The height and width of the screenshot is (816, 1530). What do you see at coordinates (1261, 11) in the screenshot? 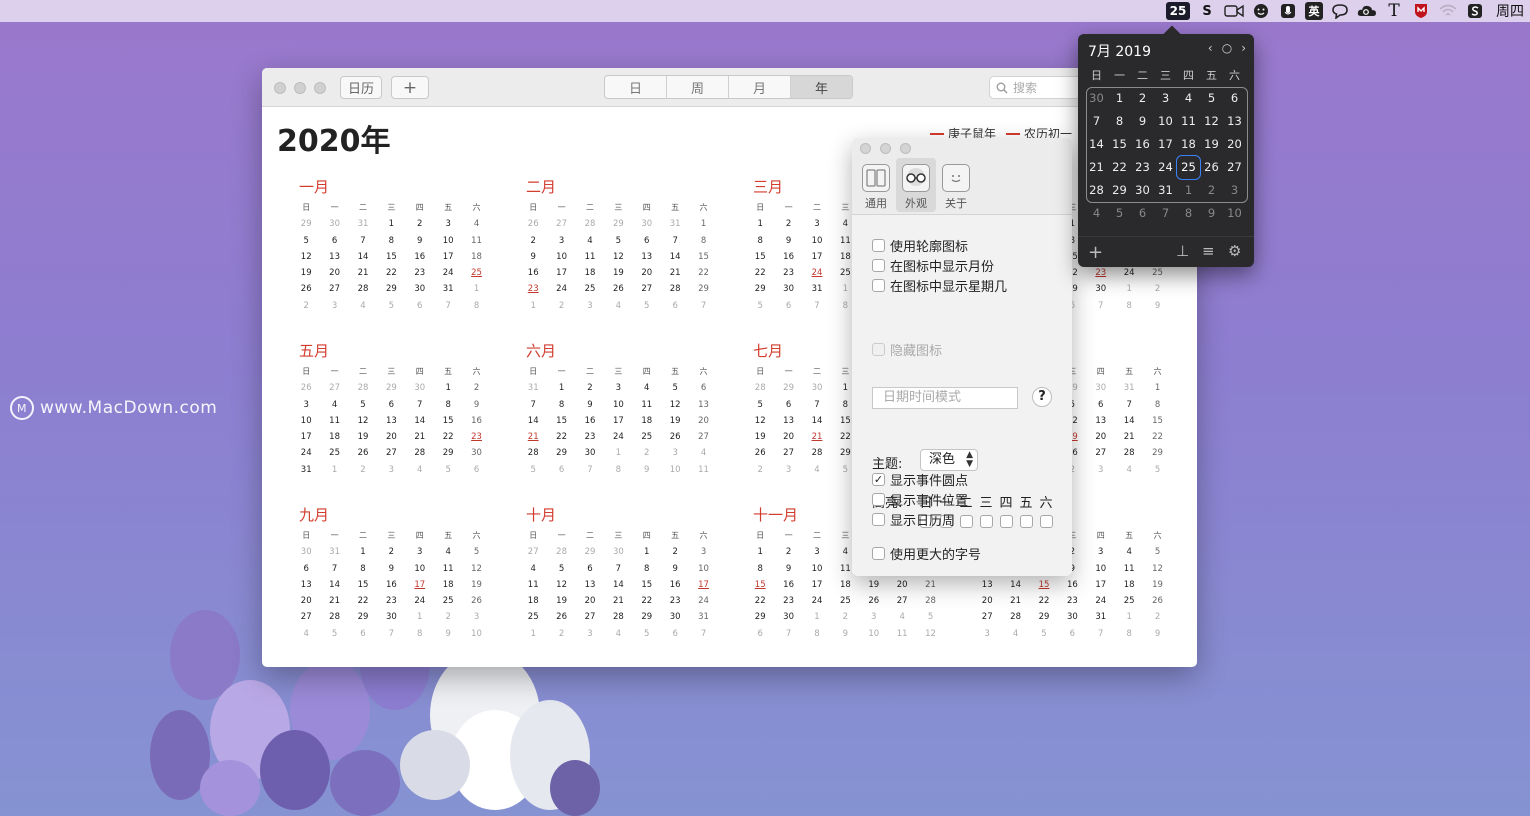
I see `smile-icon` at bounding box center [1261, 11].